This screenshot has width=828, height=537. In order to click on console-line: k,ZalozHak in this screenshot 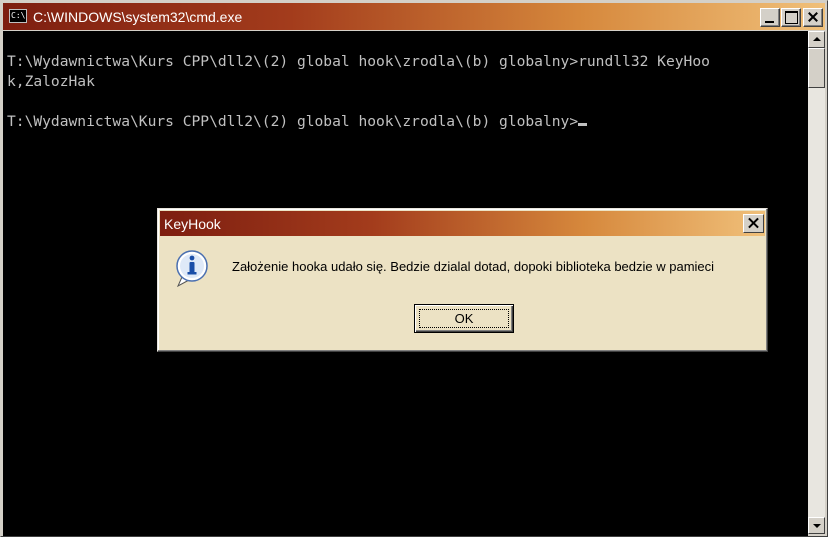, I will do `click(51, 81)`.